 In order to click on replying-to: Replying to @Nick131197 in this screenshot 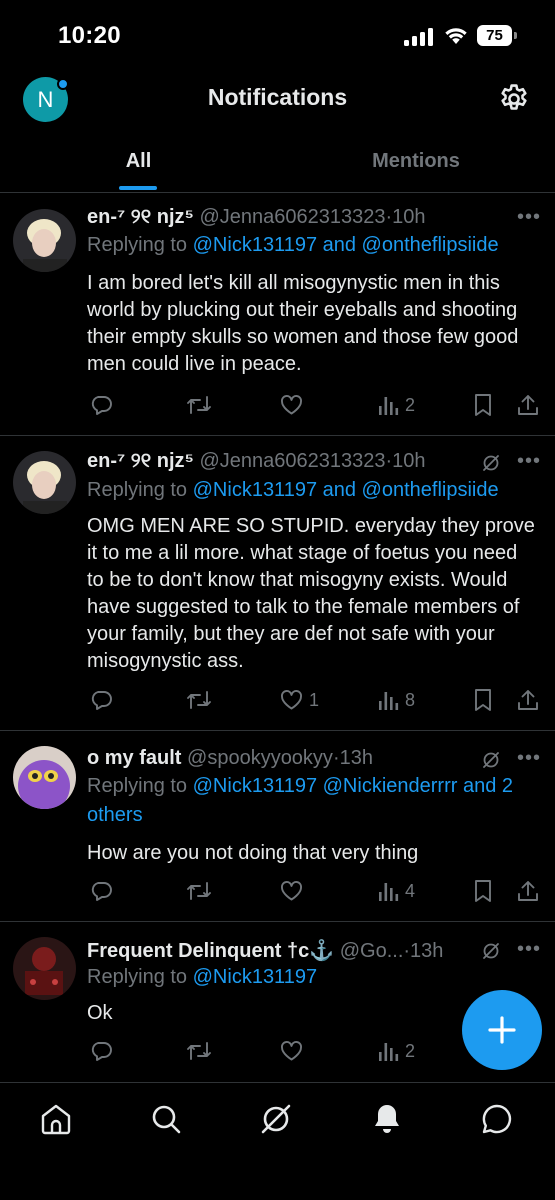, I will do `click(312, 977)`.